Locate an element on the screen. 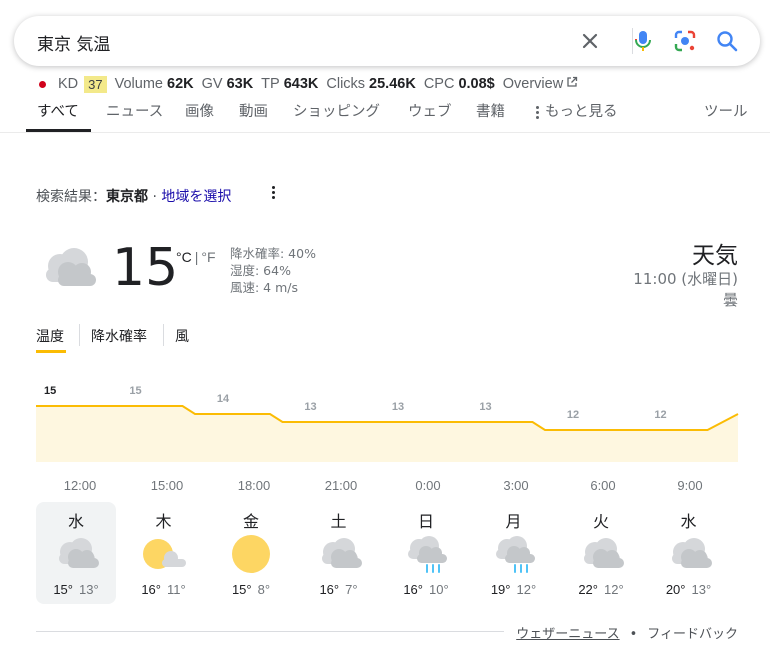 The width and height of the screenshot is (770, 657). voice-search-icon is located at coordinates (643, 41).